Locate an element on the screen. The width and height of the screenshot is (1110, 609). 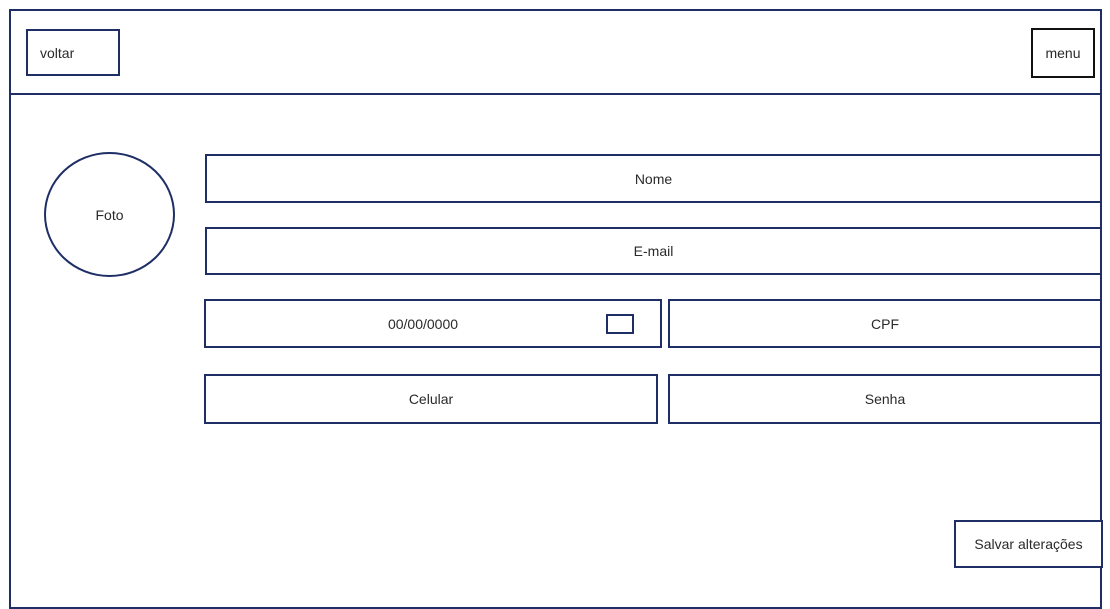
phone-field-placeholder: Celular is located at coordinates (431, 399).